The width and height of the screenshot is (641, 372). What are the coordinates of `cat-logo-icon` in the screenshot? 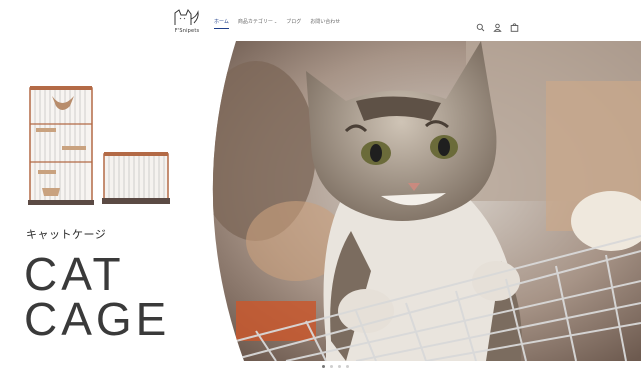 It's located at (186, 17).